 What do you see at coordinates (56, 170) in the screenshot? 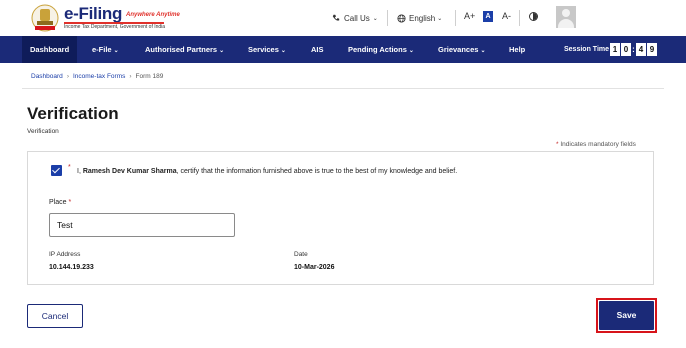
I see `declaration-checkbox` at bounding box center [56, 170].